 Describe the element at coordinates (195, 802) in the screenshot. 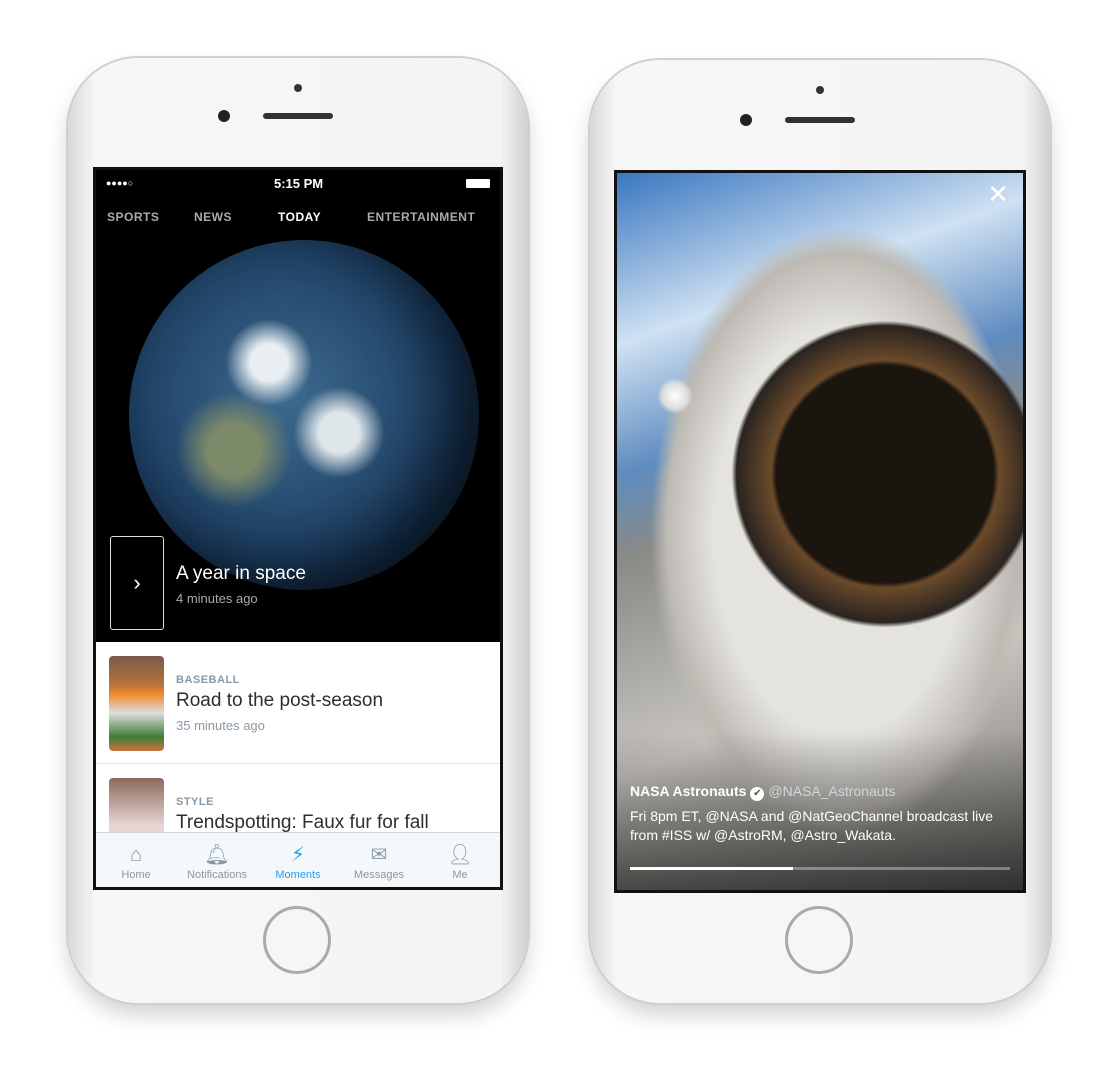

I see `item-category: STYLE` at that location.